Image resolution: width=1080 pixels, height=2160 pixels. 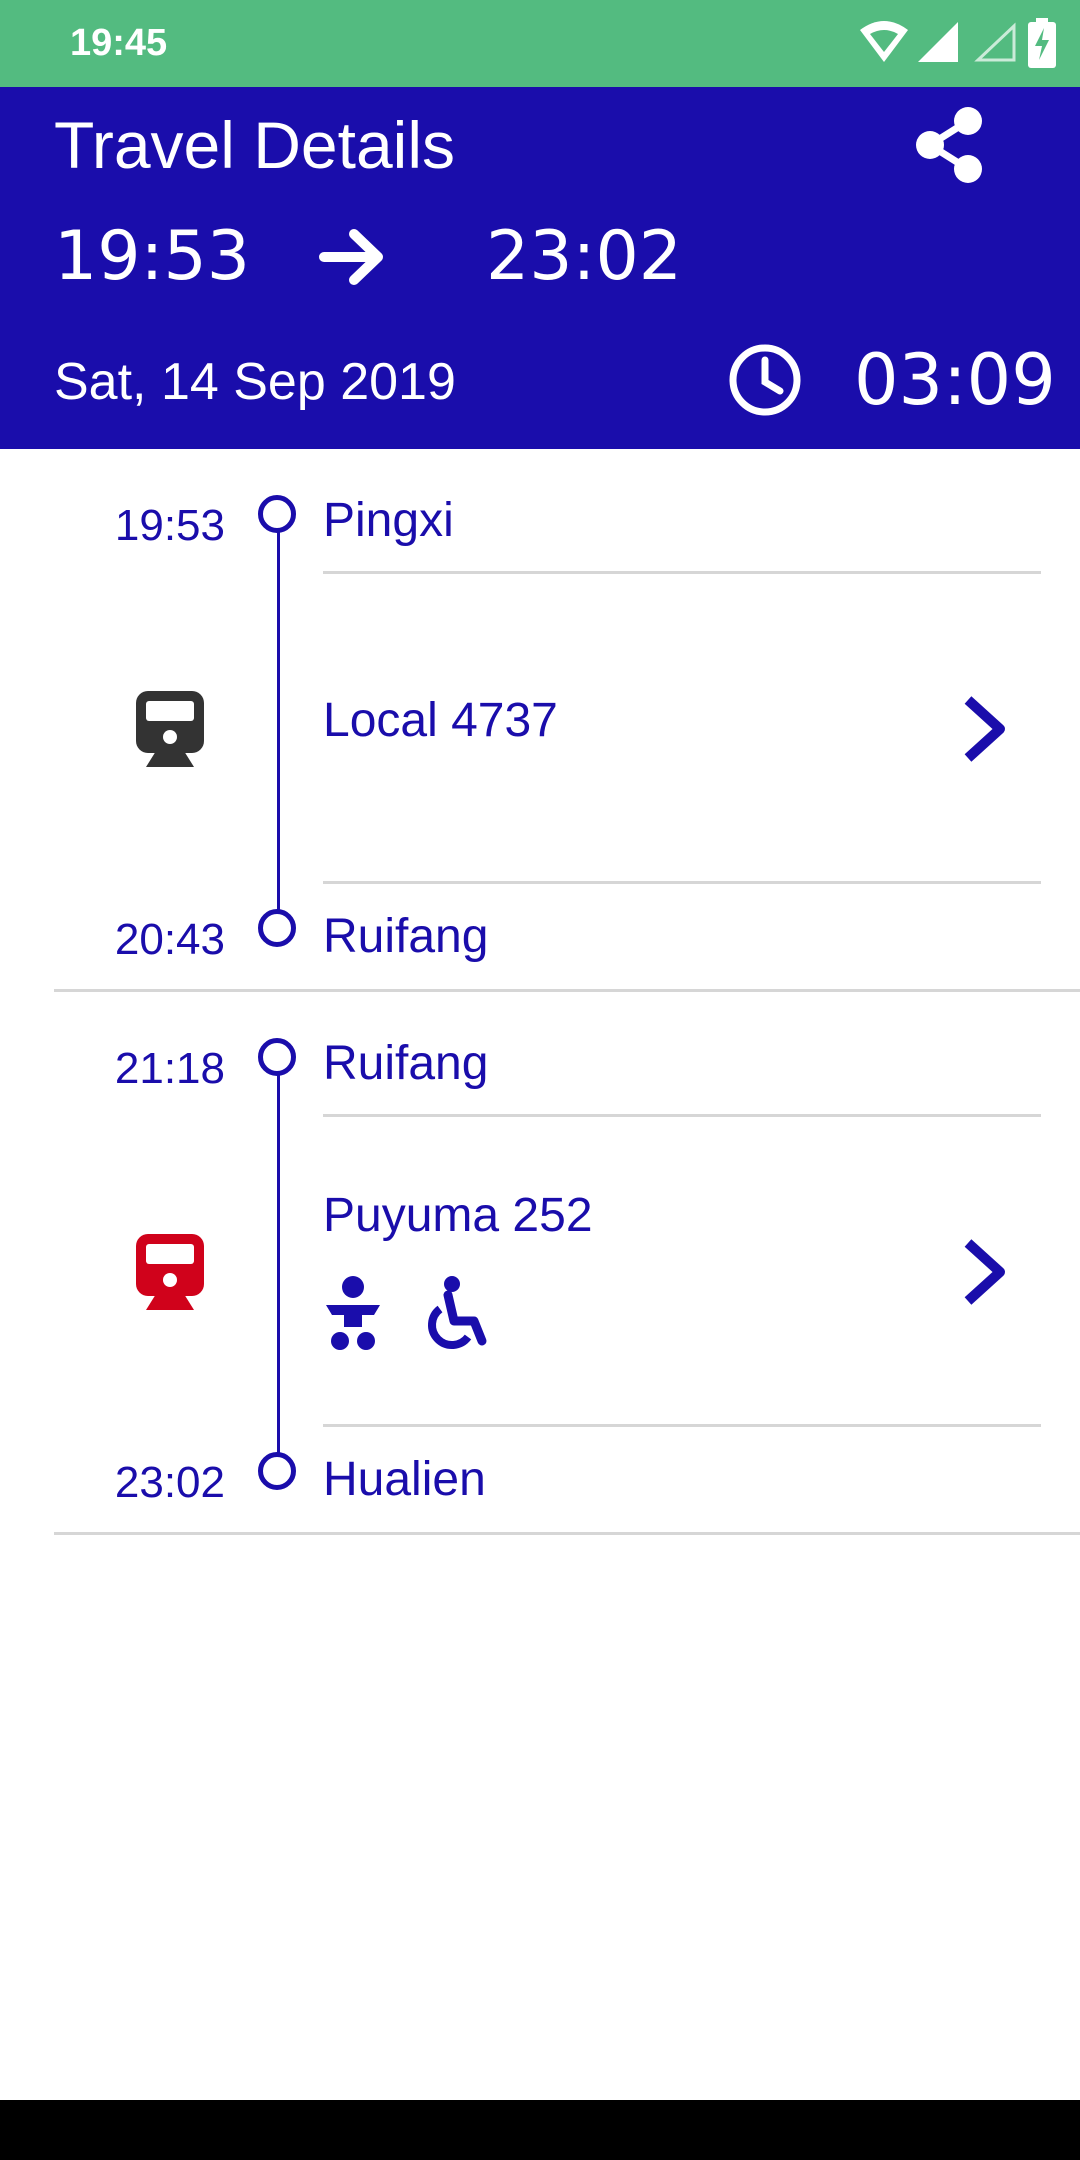 What do you see at coordinates (458, 1215) in the screenshot?
I see `train-name: Puyuma 252` at bounding box center [458, 1215].